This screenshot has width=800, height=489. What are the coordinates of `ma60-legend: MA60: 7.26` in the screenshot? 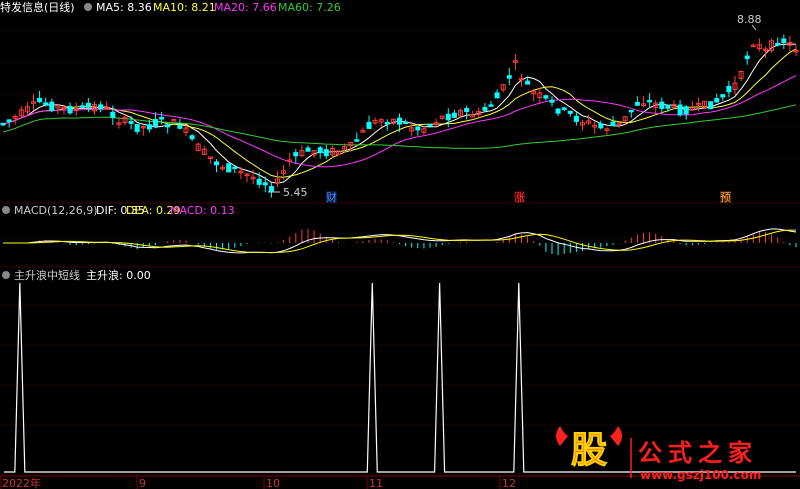 It's located at (309, 7).